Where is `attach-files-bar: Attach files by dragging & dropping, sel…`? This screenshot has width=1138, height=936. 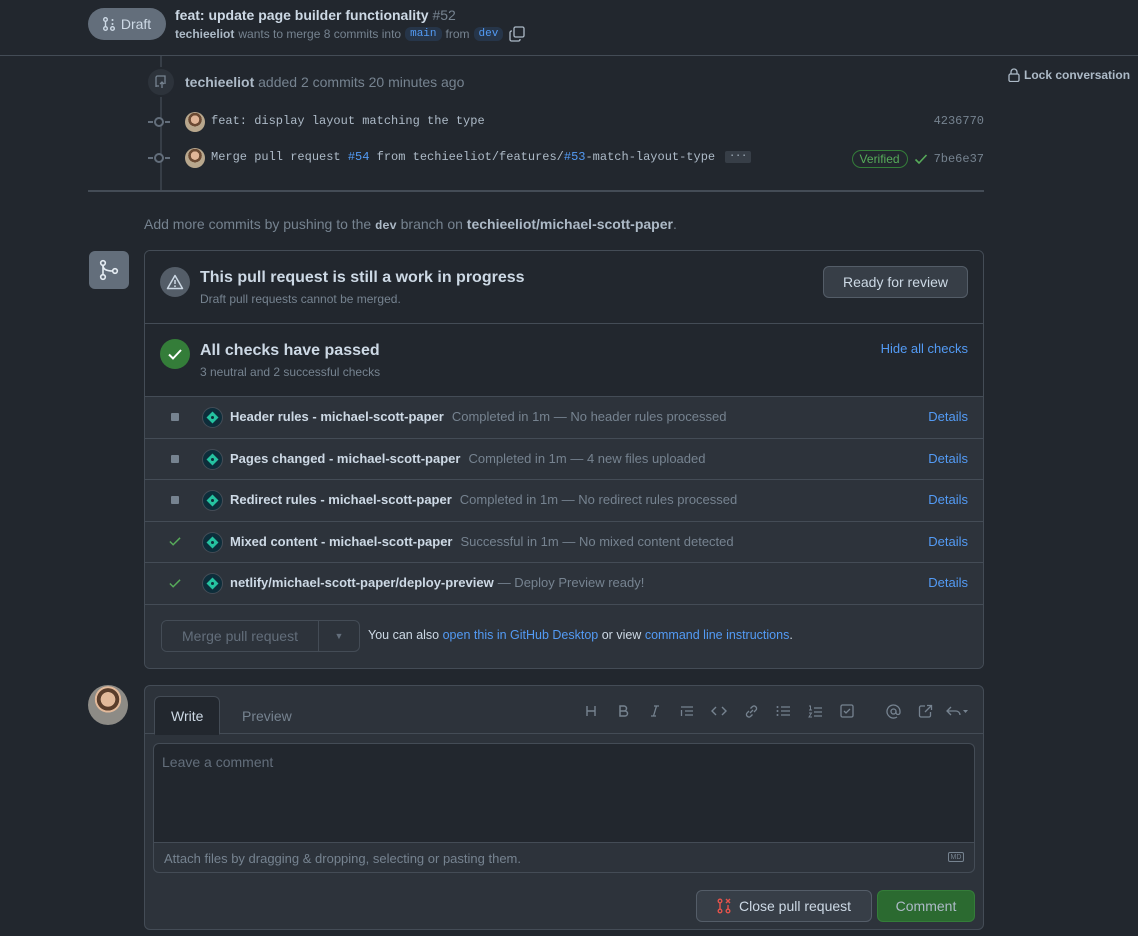
attach-files-bar: Attach files by dragging & dropping, sel… is located at coordinates (564, 857).